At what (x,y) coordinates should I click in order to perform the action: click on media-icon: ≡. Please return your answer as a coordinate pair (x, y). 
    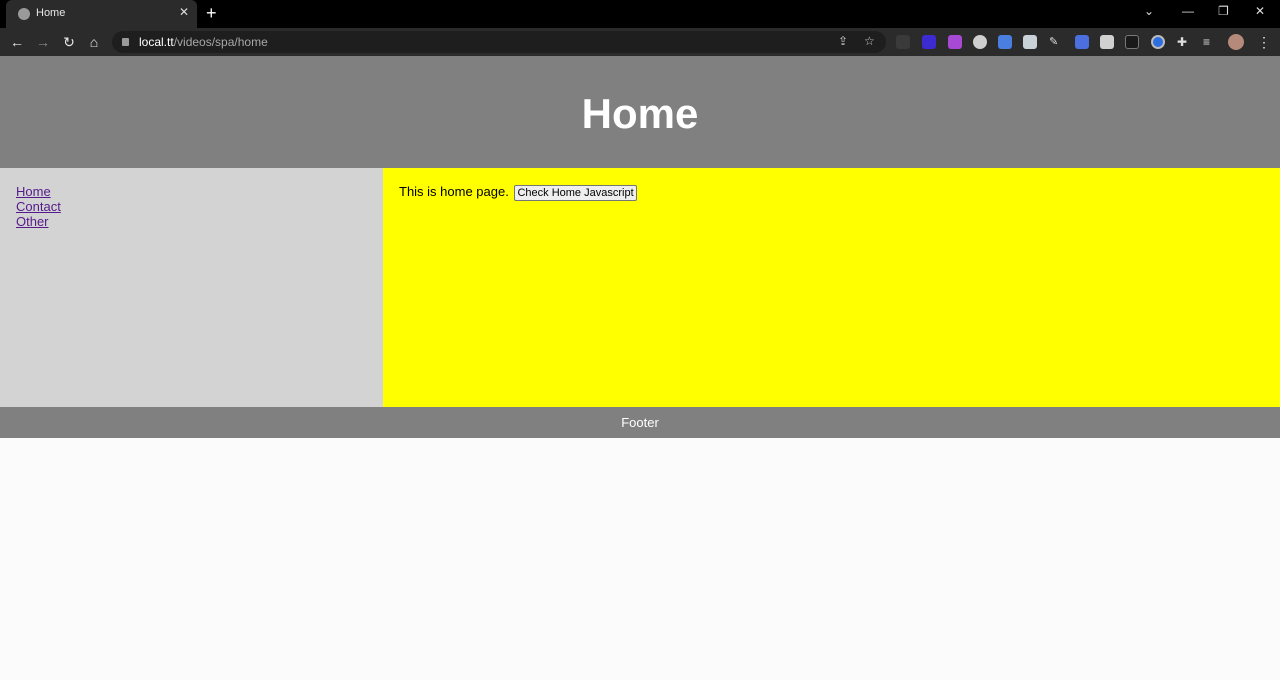
    Looking at the image, I should click on (1210, 42).